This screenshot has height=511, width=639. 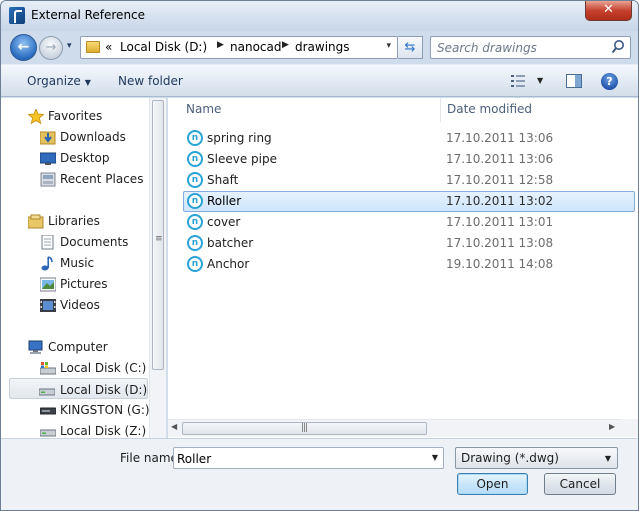 I want to click on sidebar-libraries: Libraries, so click(x=85, y=221).